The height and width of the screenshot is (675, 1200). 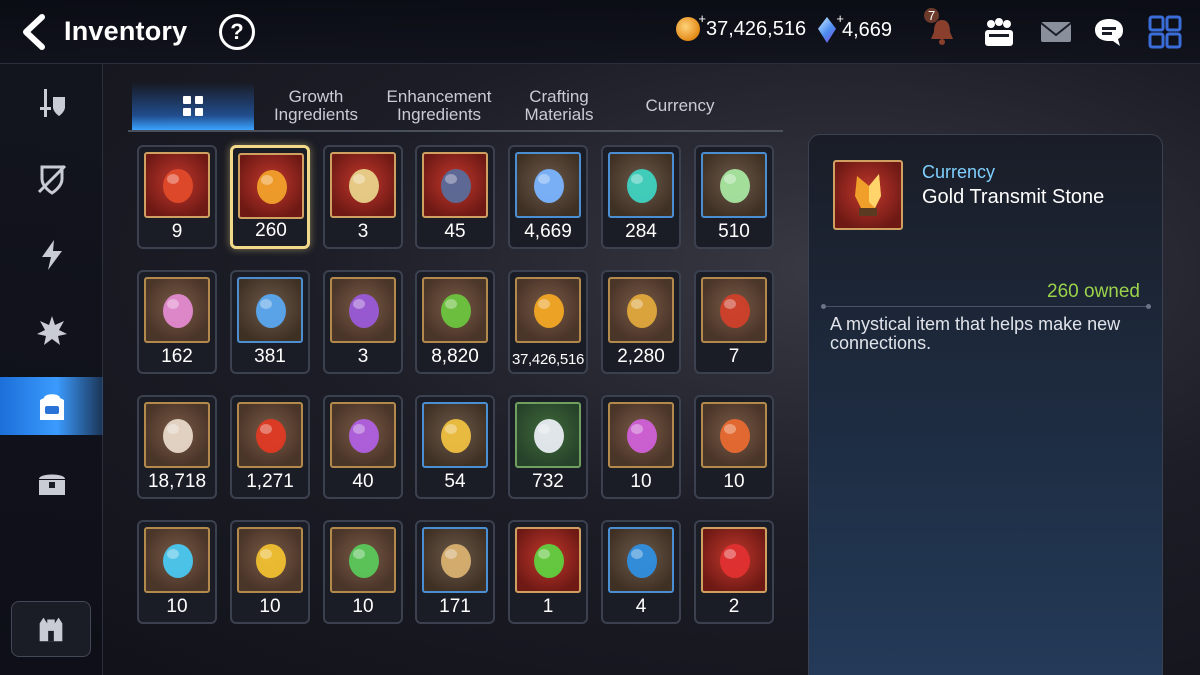 I want to click on item-count: 8,820, so click(x=455, y=356).